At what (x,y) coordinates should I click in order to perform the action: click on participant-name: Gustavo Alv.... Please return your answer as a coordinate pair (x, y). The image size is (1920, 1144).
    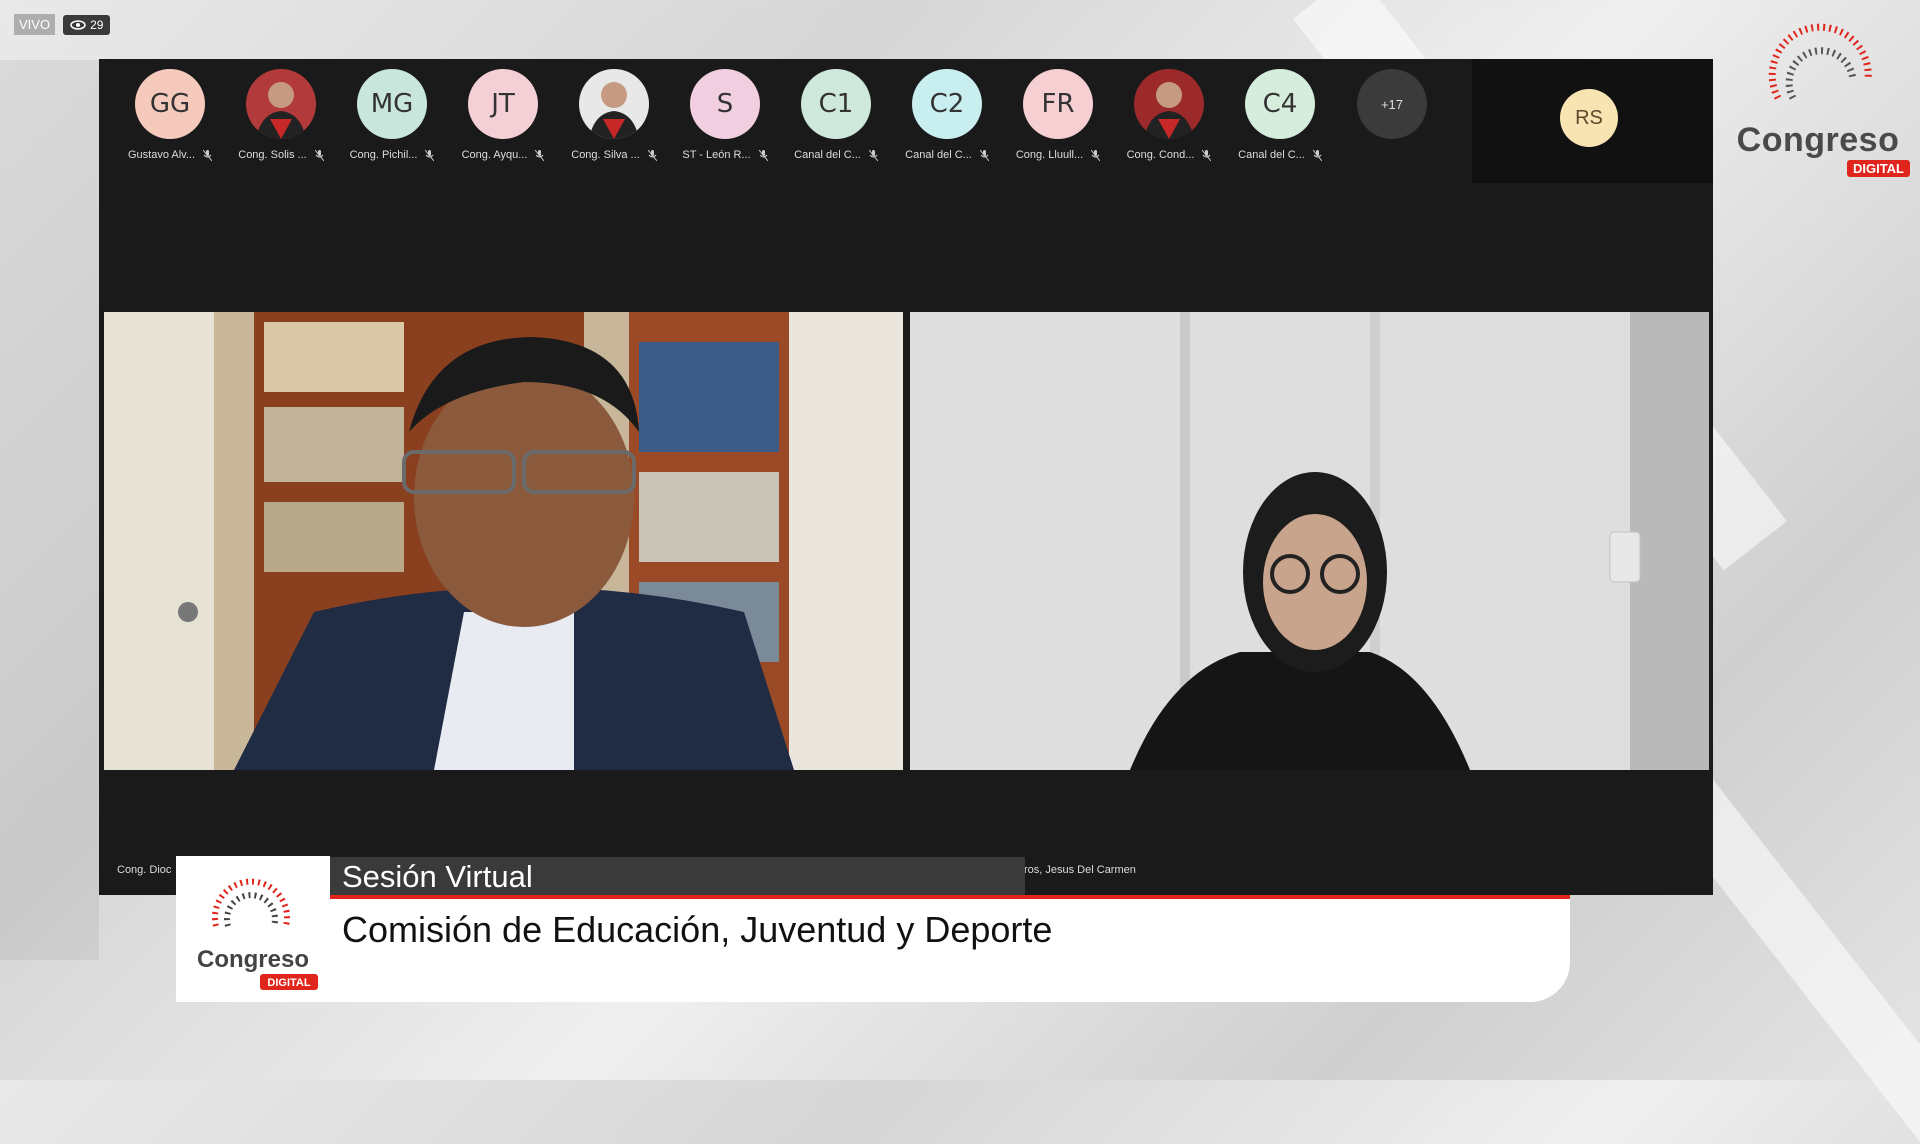
    Looking at the image, I should click on (161, 155).